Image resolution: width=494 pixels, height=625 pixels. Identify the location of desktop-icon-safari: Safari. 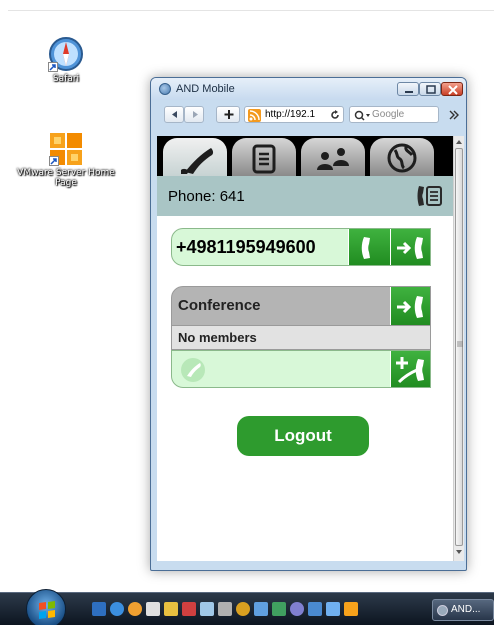
(66, 60).